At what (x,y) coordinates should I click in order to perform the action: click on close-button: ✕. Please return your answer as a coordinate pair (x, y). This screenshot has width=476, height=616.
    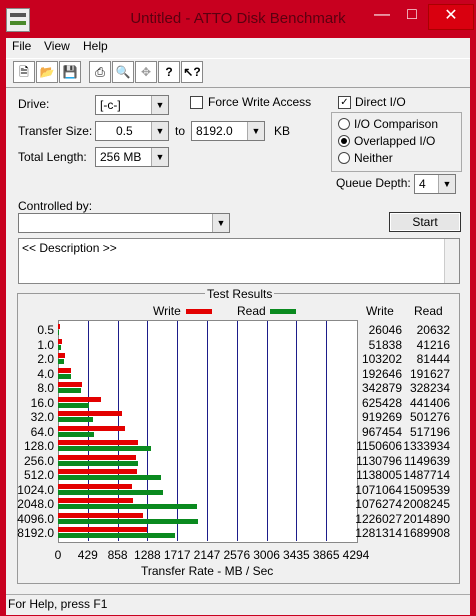
    Looking at the image, I should click on (451, 17).